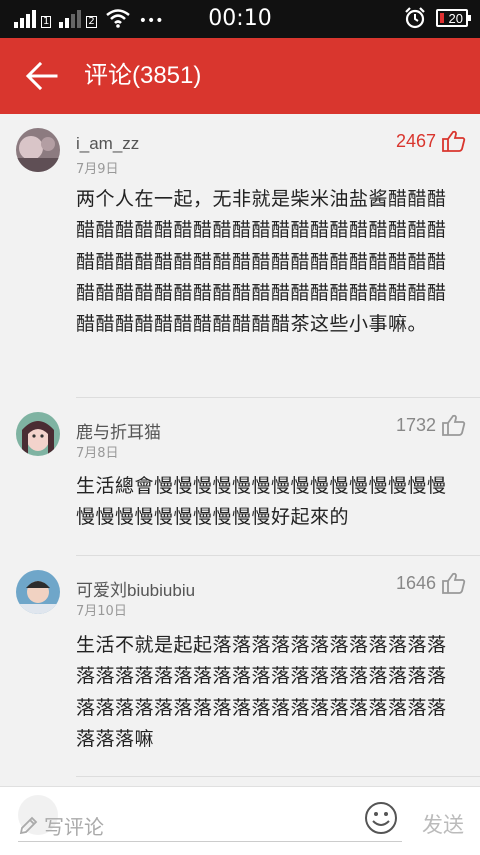 This screenshot has height=855, width=480. What do you see at coordinates (240, 19) in the screenshot?
I see `status-bar: 1 2 ••• 00:10 20` at bounding box center [240, 19].